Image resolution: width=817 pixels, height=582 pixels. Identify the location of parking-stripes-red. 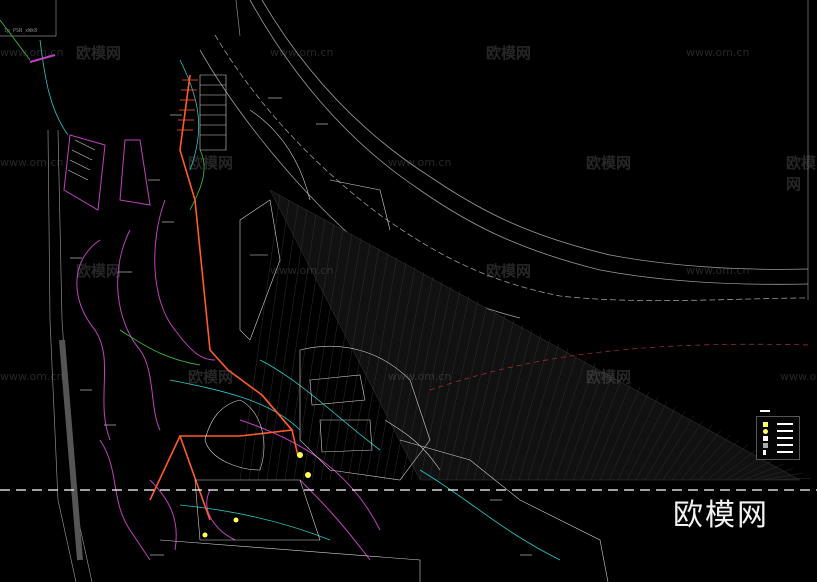
(187, 105).